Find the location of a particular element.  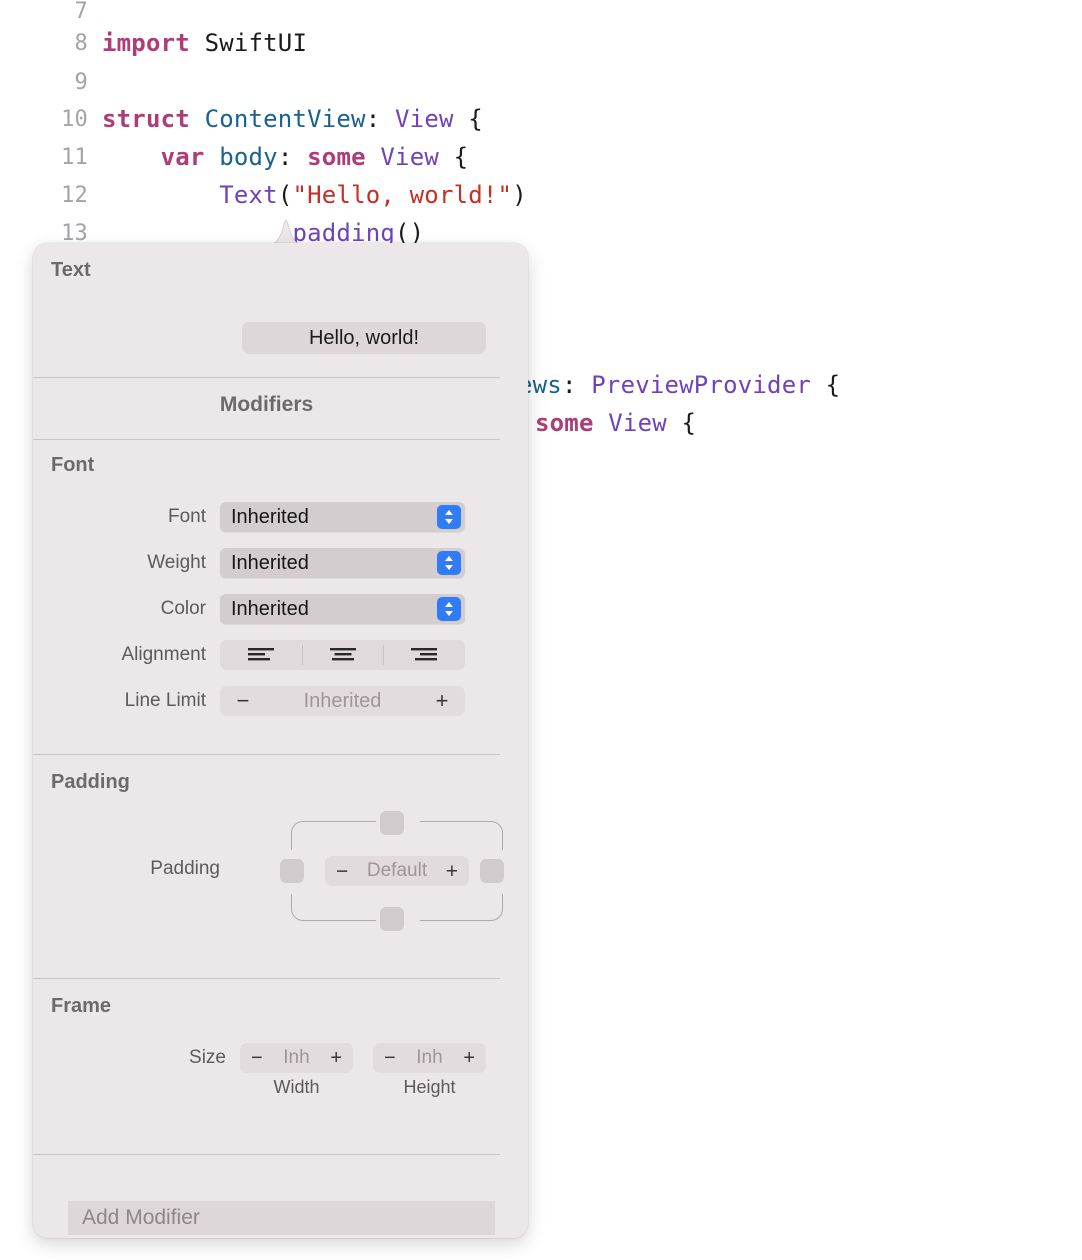

row-label-padding: Padding is located at coordinates (185, 868).